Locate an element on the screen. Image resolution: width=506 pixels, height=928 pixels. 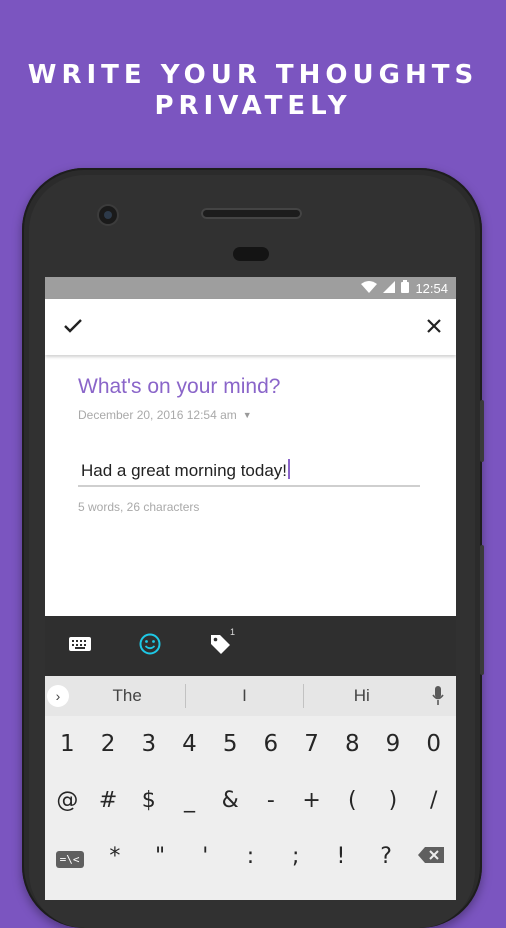
key: 1 is located at coordinates (67, 744).